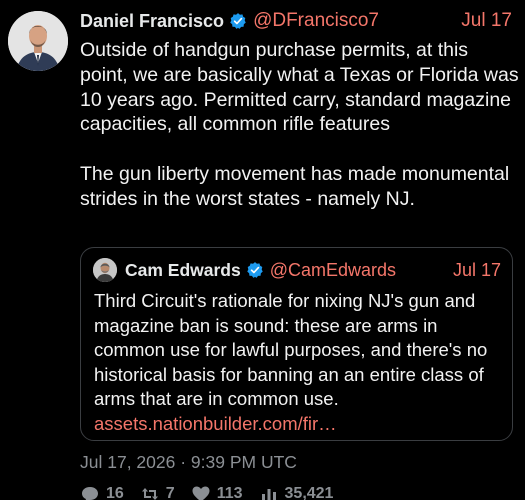  I want to click on avatar-image, so click(38, 41).